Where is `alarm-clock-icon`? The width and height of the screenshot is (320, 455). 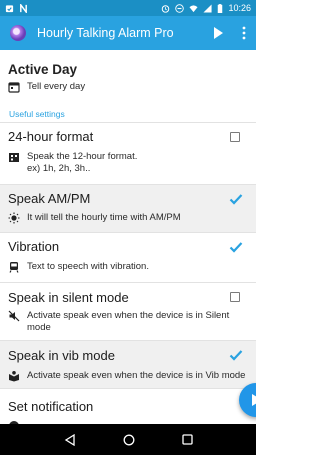
alarm-clock-icon is located at coordinates (166, 8).